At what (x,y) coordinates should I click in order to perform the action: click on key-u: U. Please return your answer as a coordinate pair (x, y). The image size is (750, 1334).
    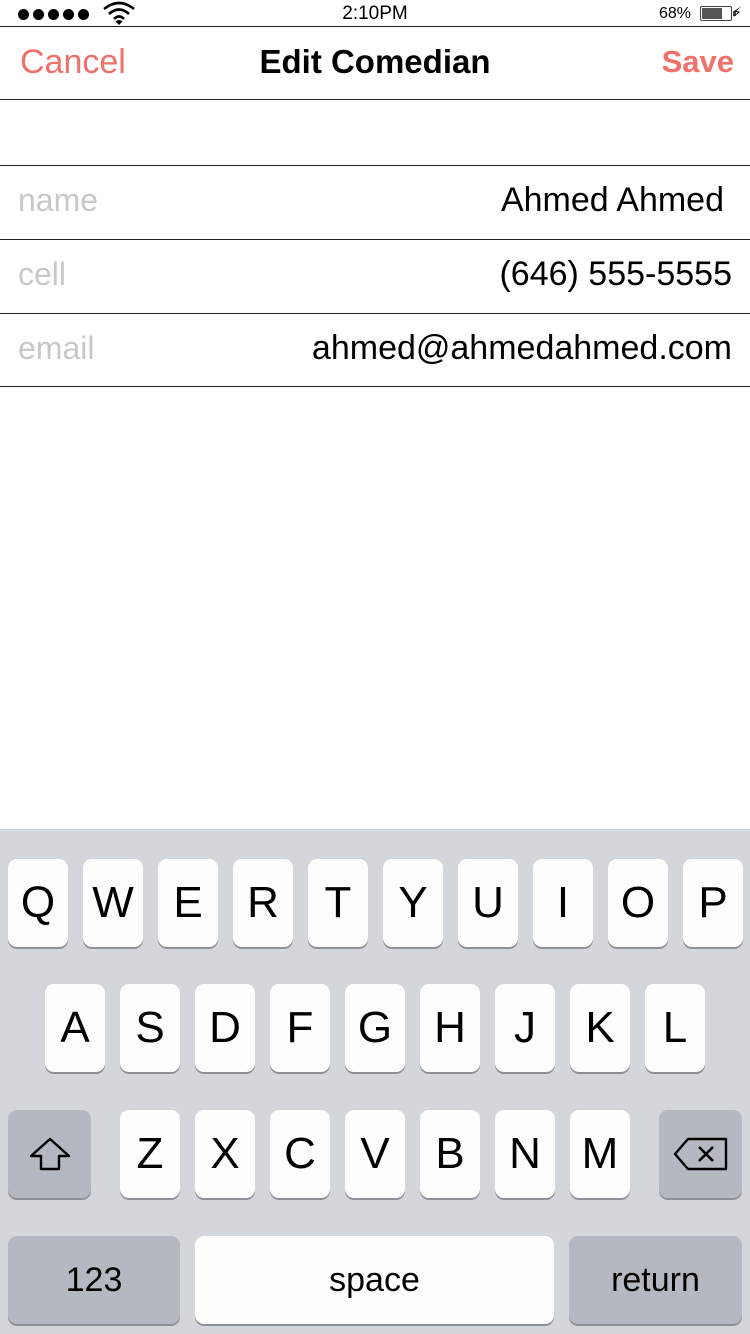
    Looking at the image, I should click on (488, 903).